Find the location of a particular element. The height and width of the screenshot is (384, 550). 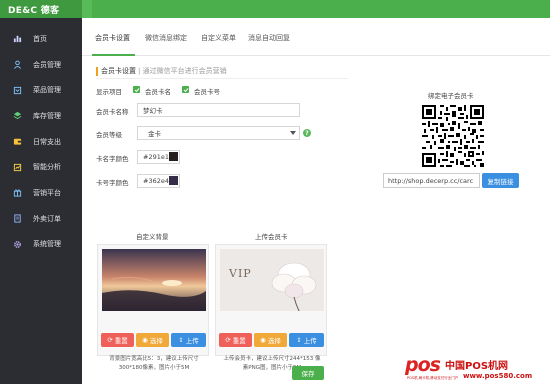

name-color-swatch is located at coordinates (173, 156).